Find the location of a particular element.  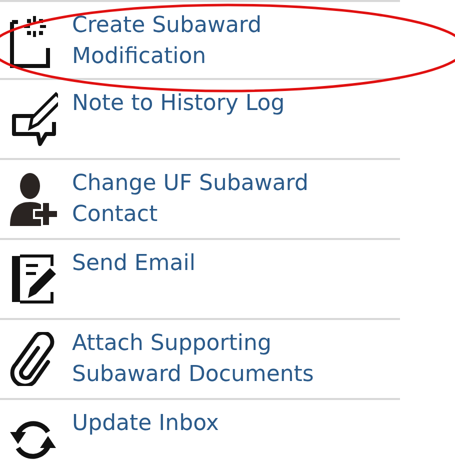

action-link: Send Email is located at coordinates (134, 283).